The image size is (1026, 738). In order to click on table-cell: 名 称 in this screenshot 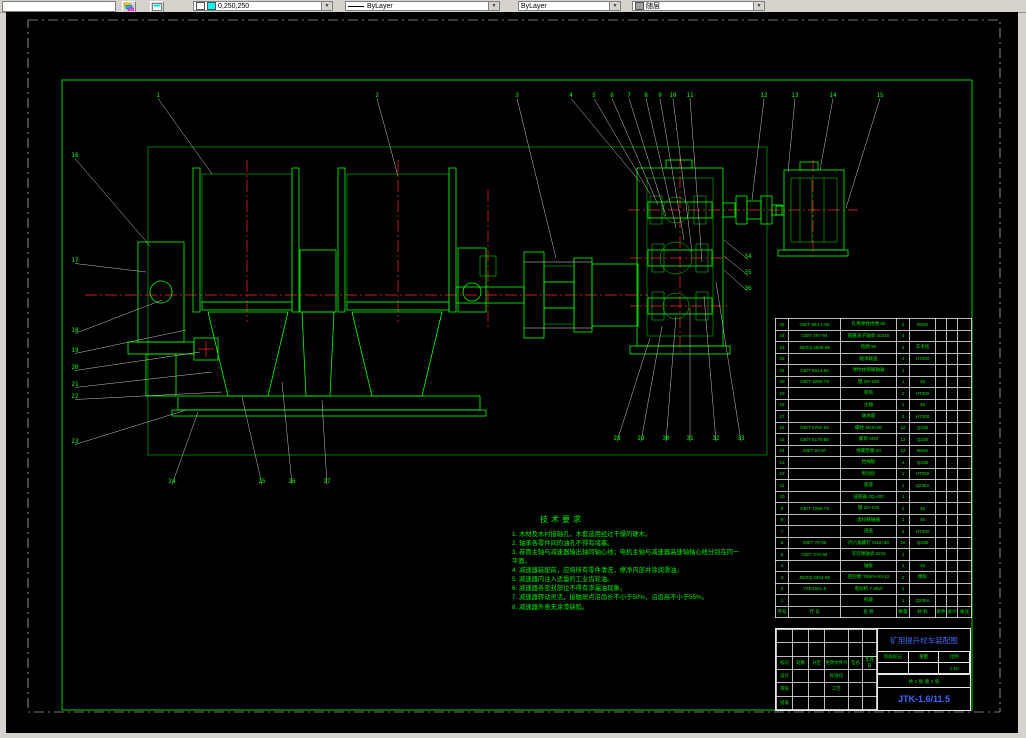, I will do `click(868, 611)`.